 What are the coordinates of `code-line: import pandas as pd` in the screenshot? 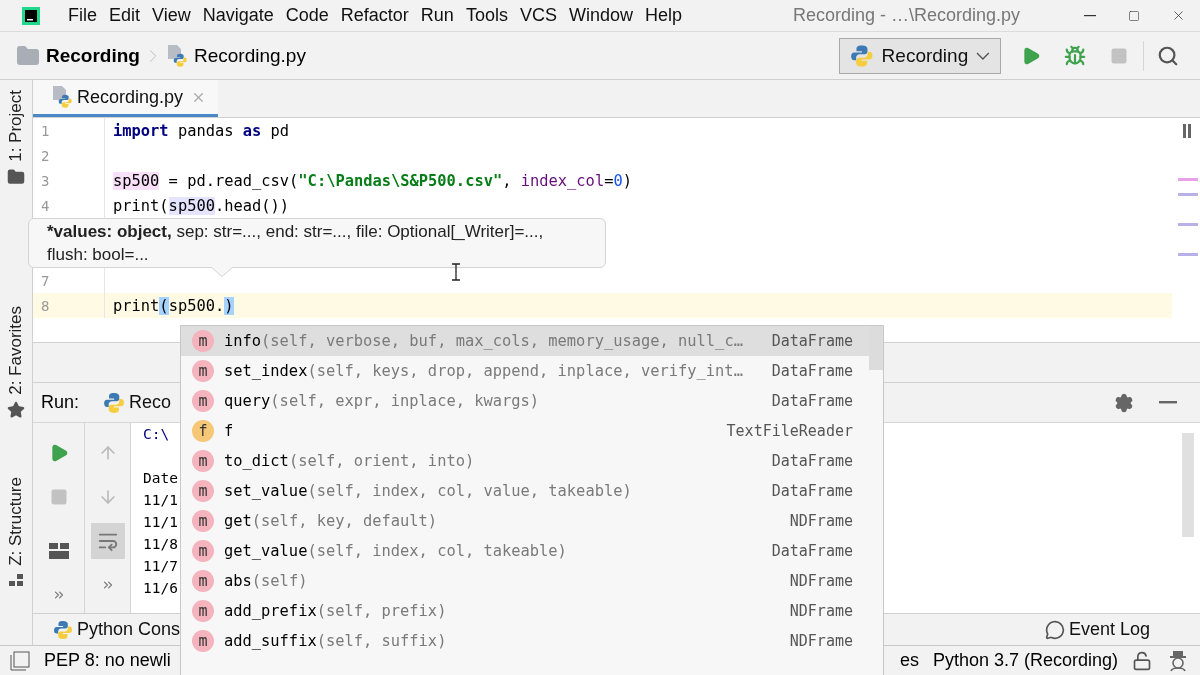 It's located at (201, 130).